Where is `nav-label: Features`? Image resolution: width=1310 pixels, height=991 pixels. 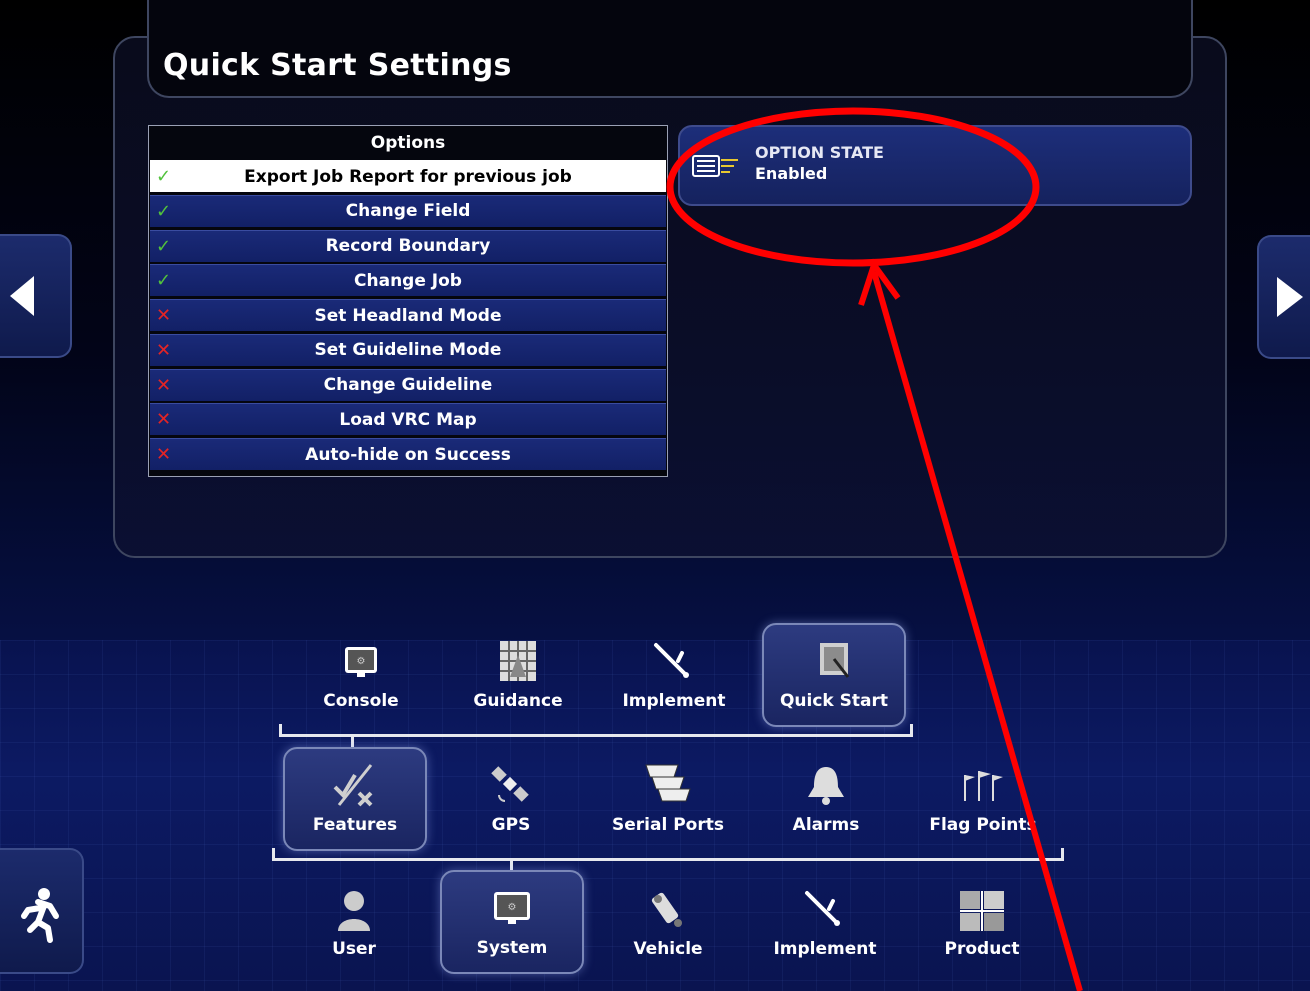
nav-label: Features is located at coordinates (355, 825).